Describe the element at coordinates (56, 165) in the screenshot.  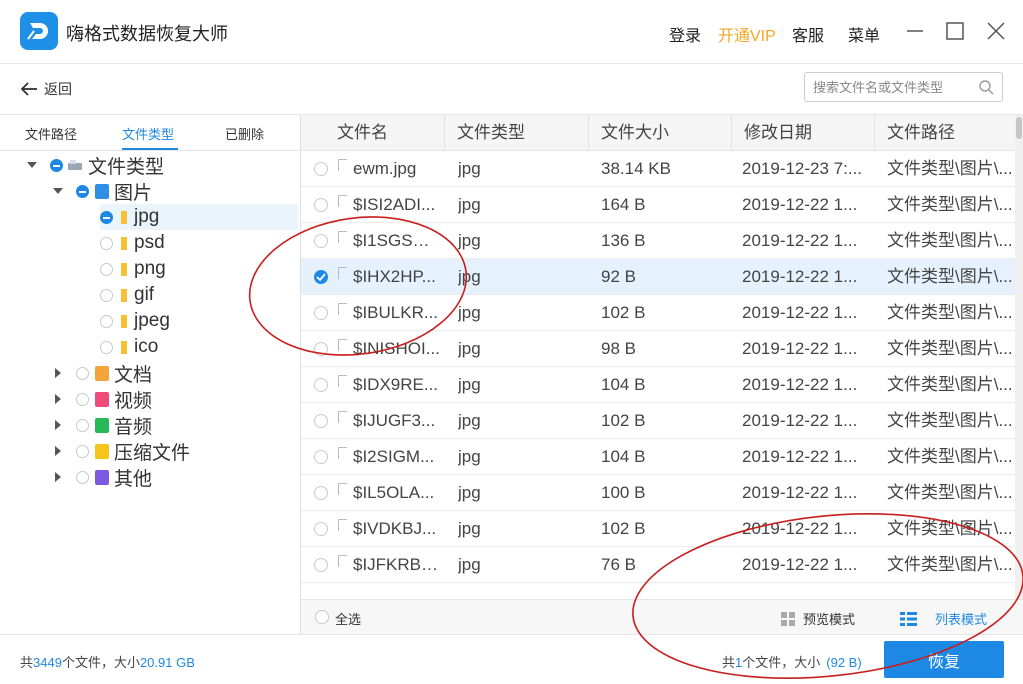
I see `tree-radio-root` at that location.